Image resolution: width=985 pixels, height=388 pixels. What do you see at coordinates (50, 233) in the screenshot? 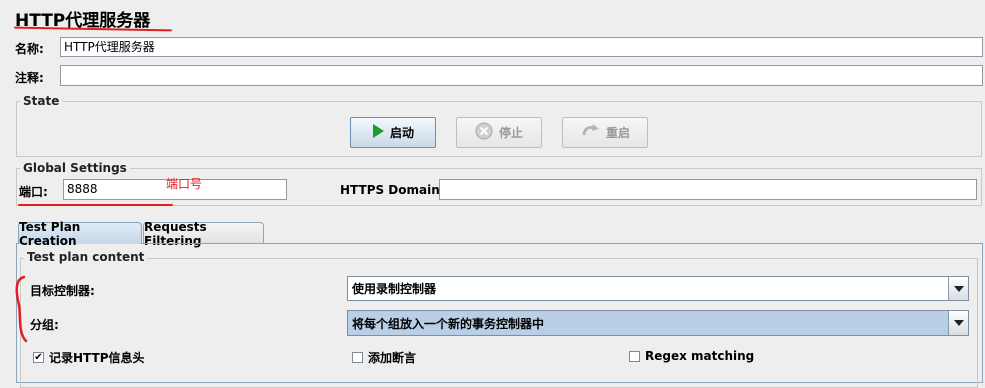
I see `tab-label: Test Plan Creation` at bounding box center [50, 233].